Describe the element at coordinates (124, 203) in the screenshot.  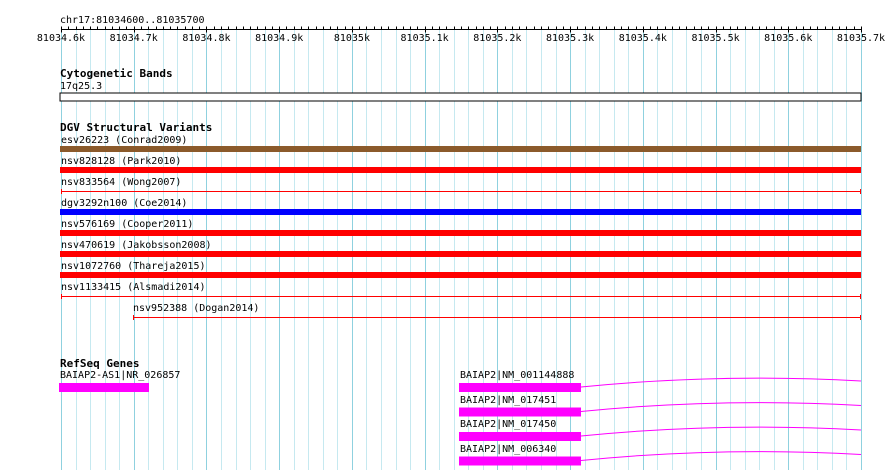
I see `variant-label: dgv3292n100 (Coe2014)` at that location.